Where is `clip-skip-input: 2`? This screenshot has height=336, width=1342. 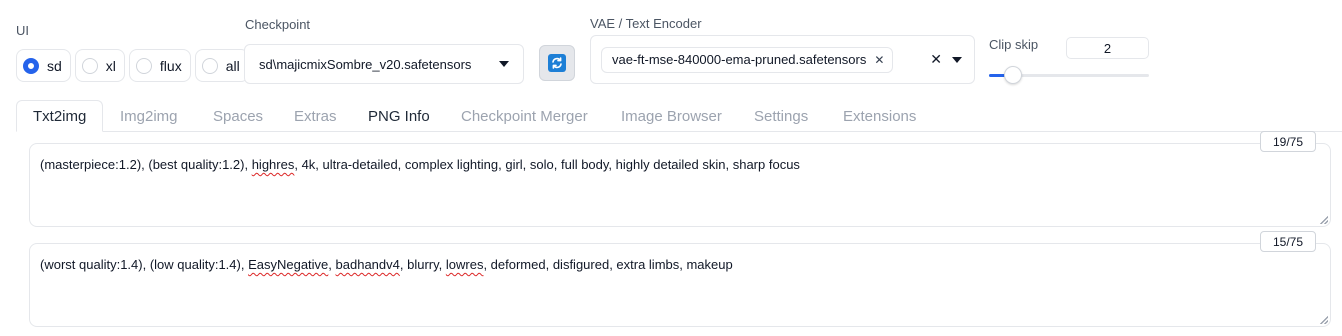
clip-skip-input: 2 is located at coordinates (1107, 48).